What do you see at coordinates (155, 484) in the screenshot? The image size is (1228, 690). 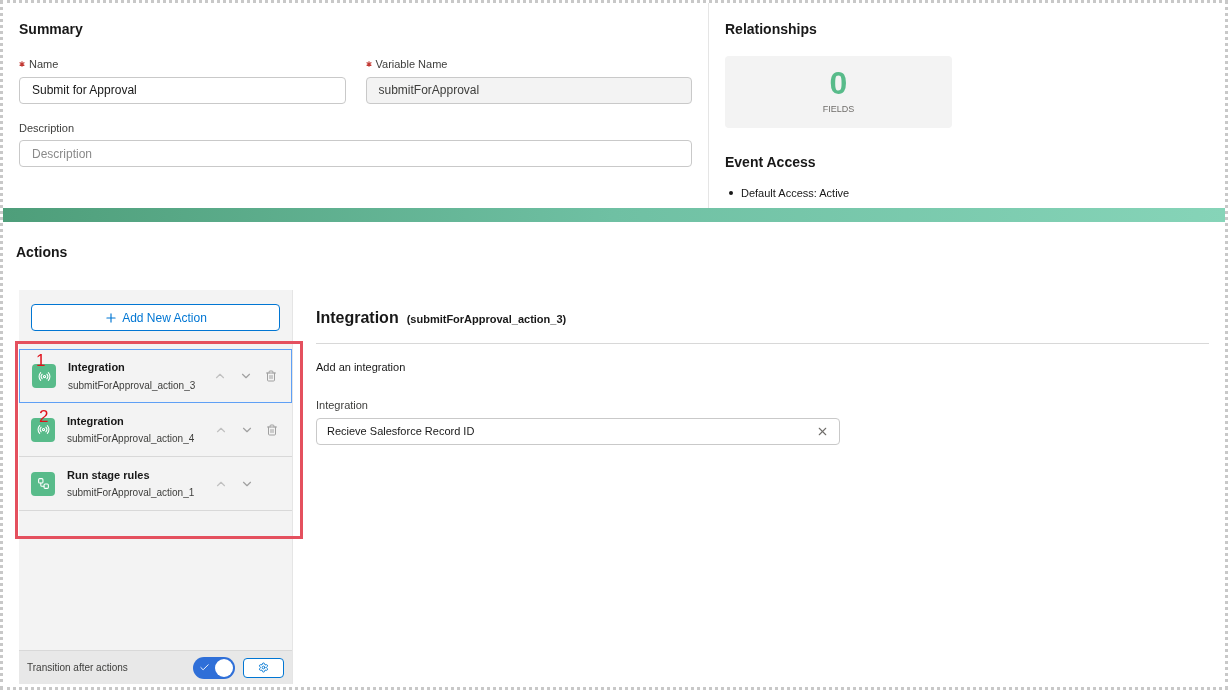 I see `action-item: Run stage rules submitForApproval_action_1` at bounding box center [155, 484].